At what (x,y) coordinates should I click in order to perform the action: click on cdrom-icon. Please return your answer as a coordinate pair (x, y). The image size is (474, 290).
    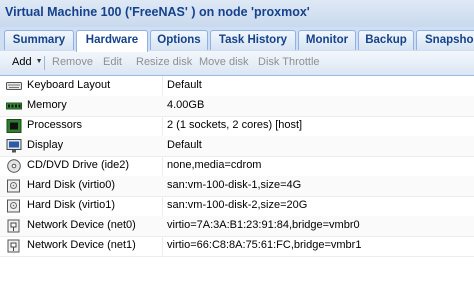
    Looking at the image, I should click on (14, 166).